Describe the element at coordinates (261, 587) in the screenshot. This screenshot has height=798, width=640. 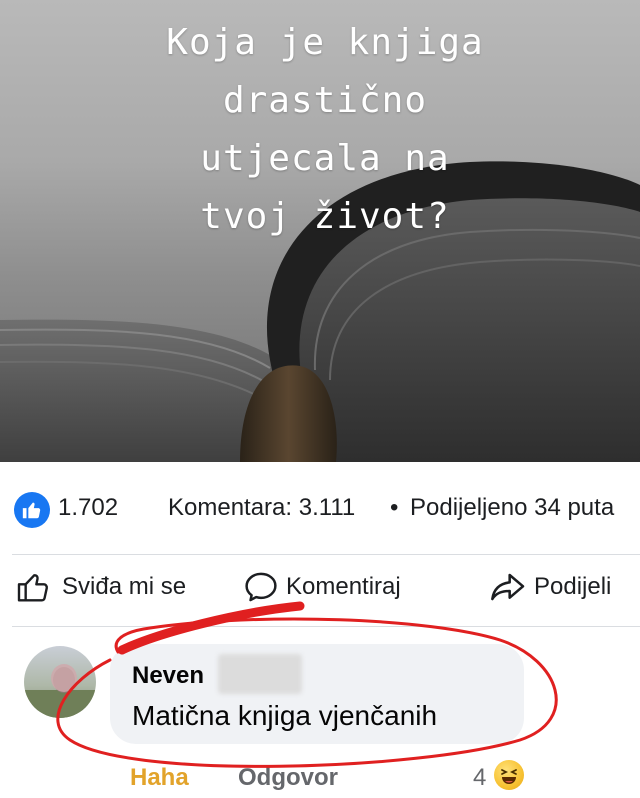
I see `speech-bubble-icon` at that location.